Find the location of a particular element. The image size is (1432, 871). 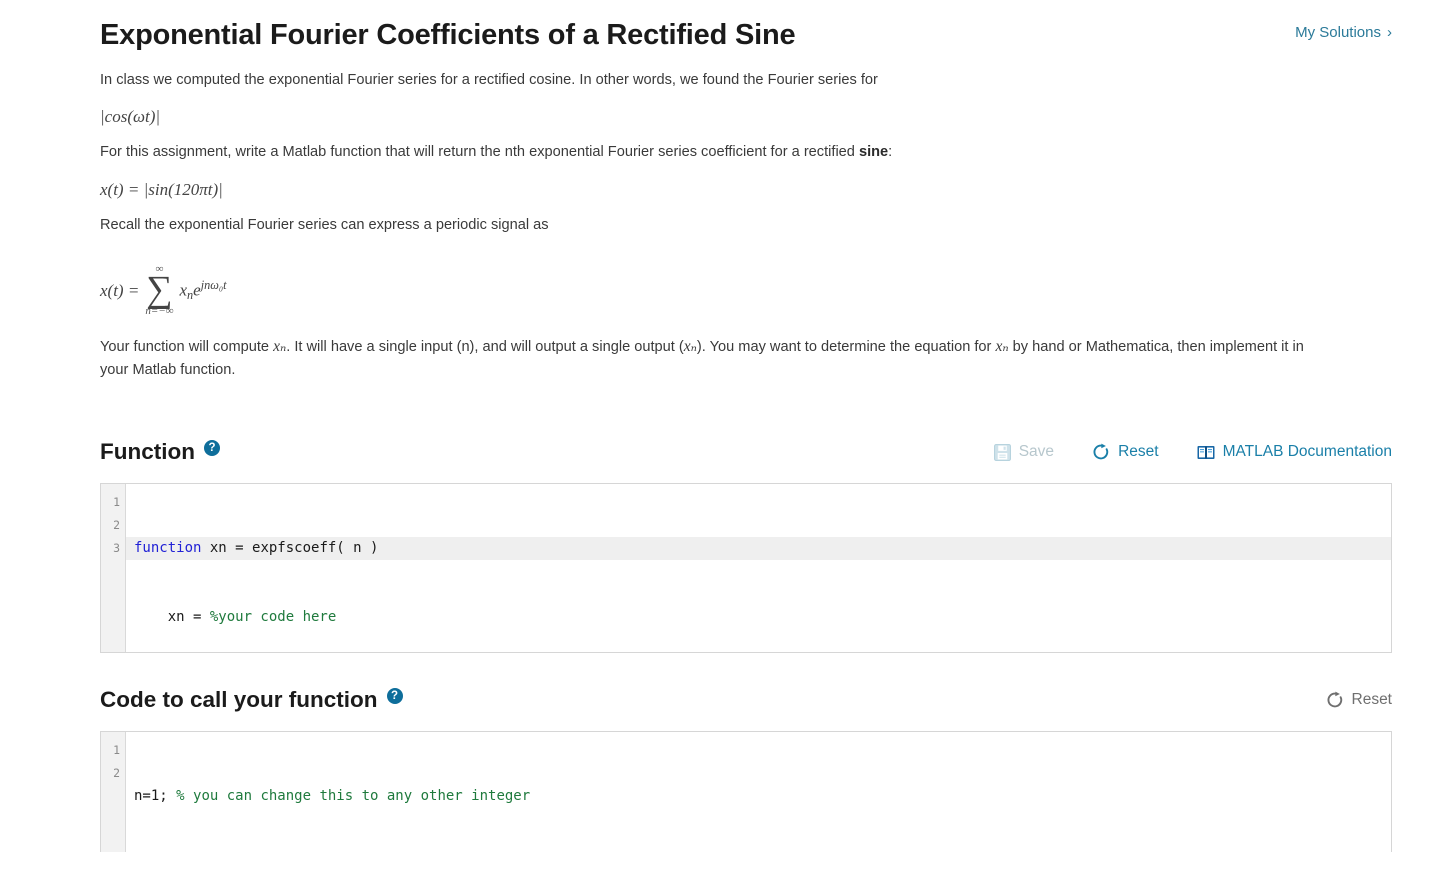

save-button: Save is located at coordinates (1024, 452).